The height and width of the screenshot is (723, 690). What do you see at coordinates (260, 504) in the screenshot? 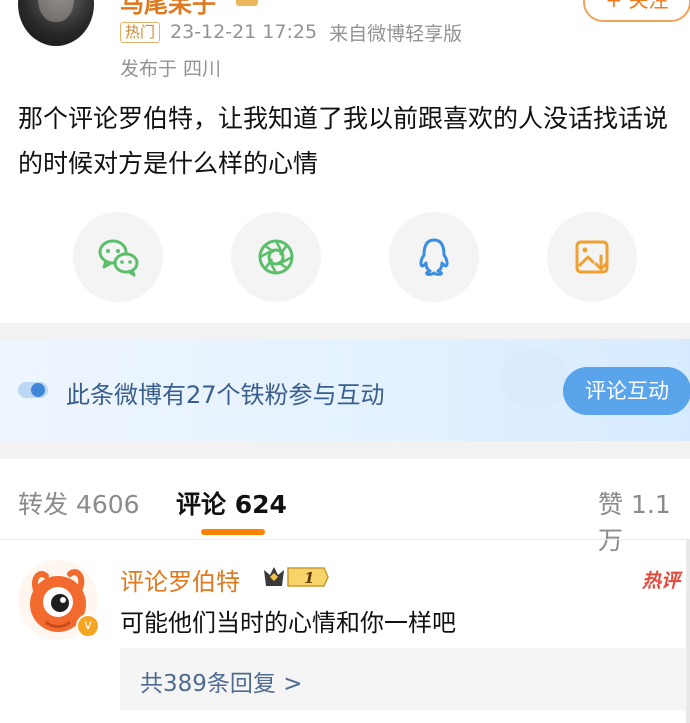
I see `tab-comment-count: 624` at bounding box center [260, 504].